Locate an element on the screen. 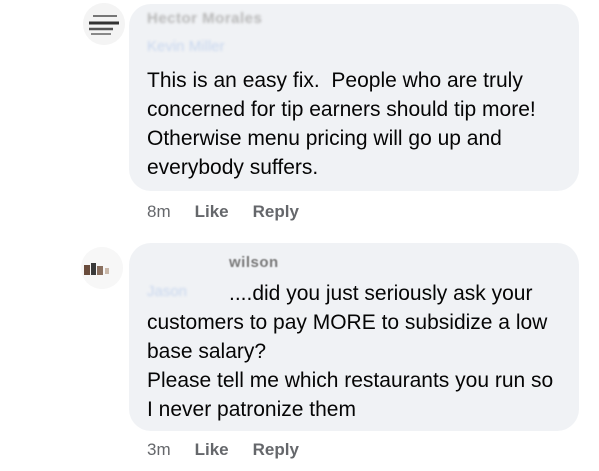 The height and width of the screenshot is (471, 599). comment-timestamp: 8m is located at coordinates (159, 212).